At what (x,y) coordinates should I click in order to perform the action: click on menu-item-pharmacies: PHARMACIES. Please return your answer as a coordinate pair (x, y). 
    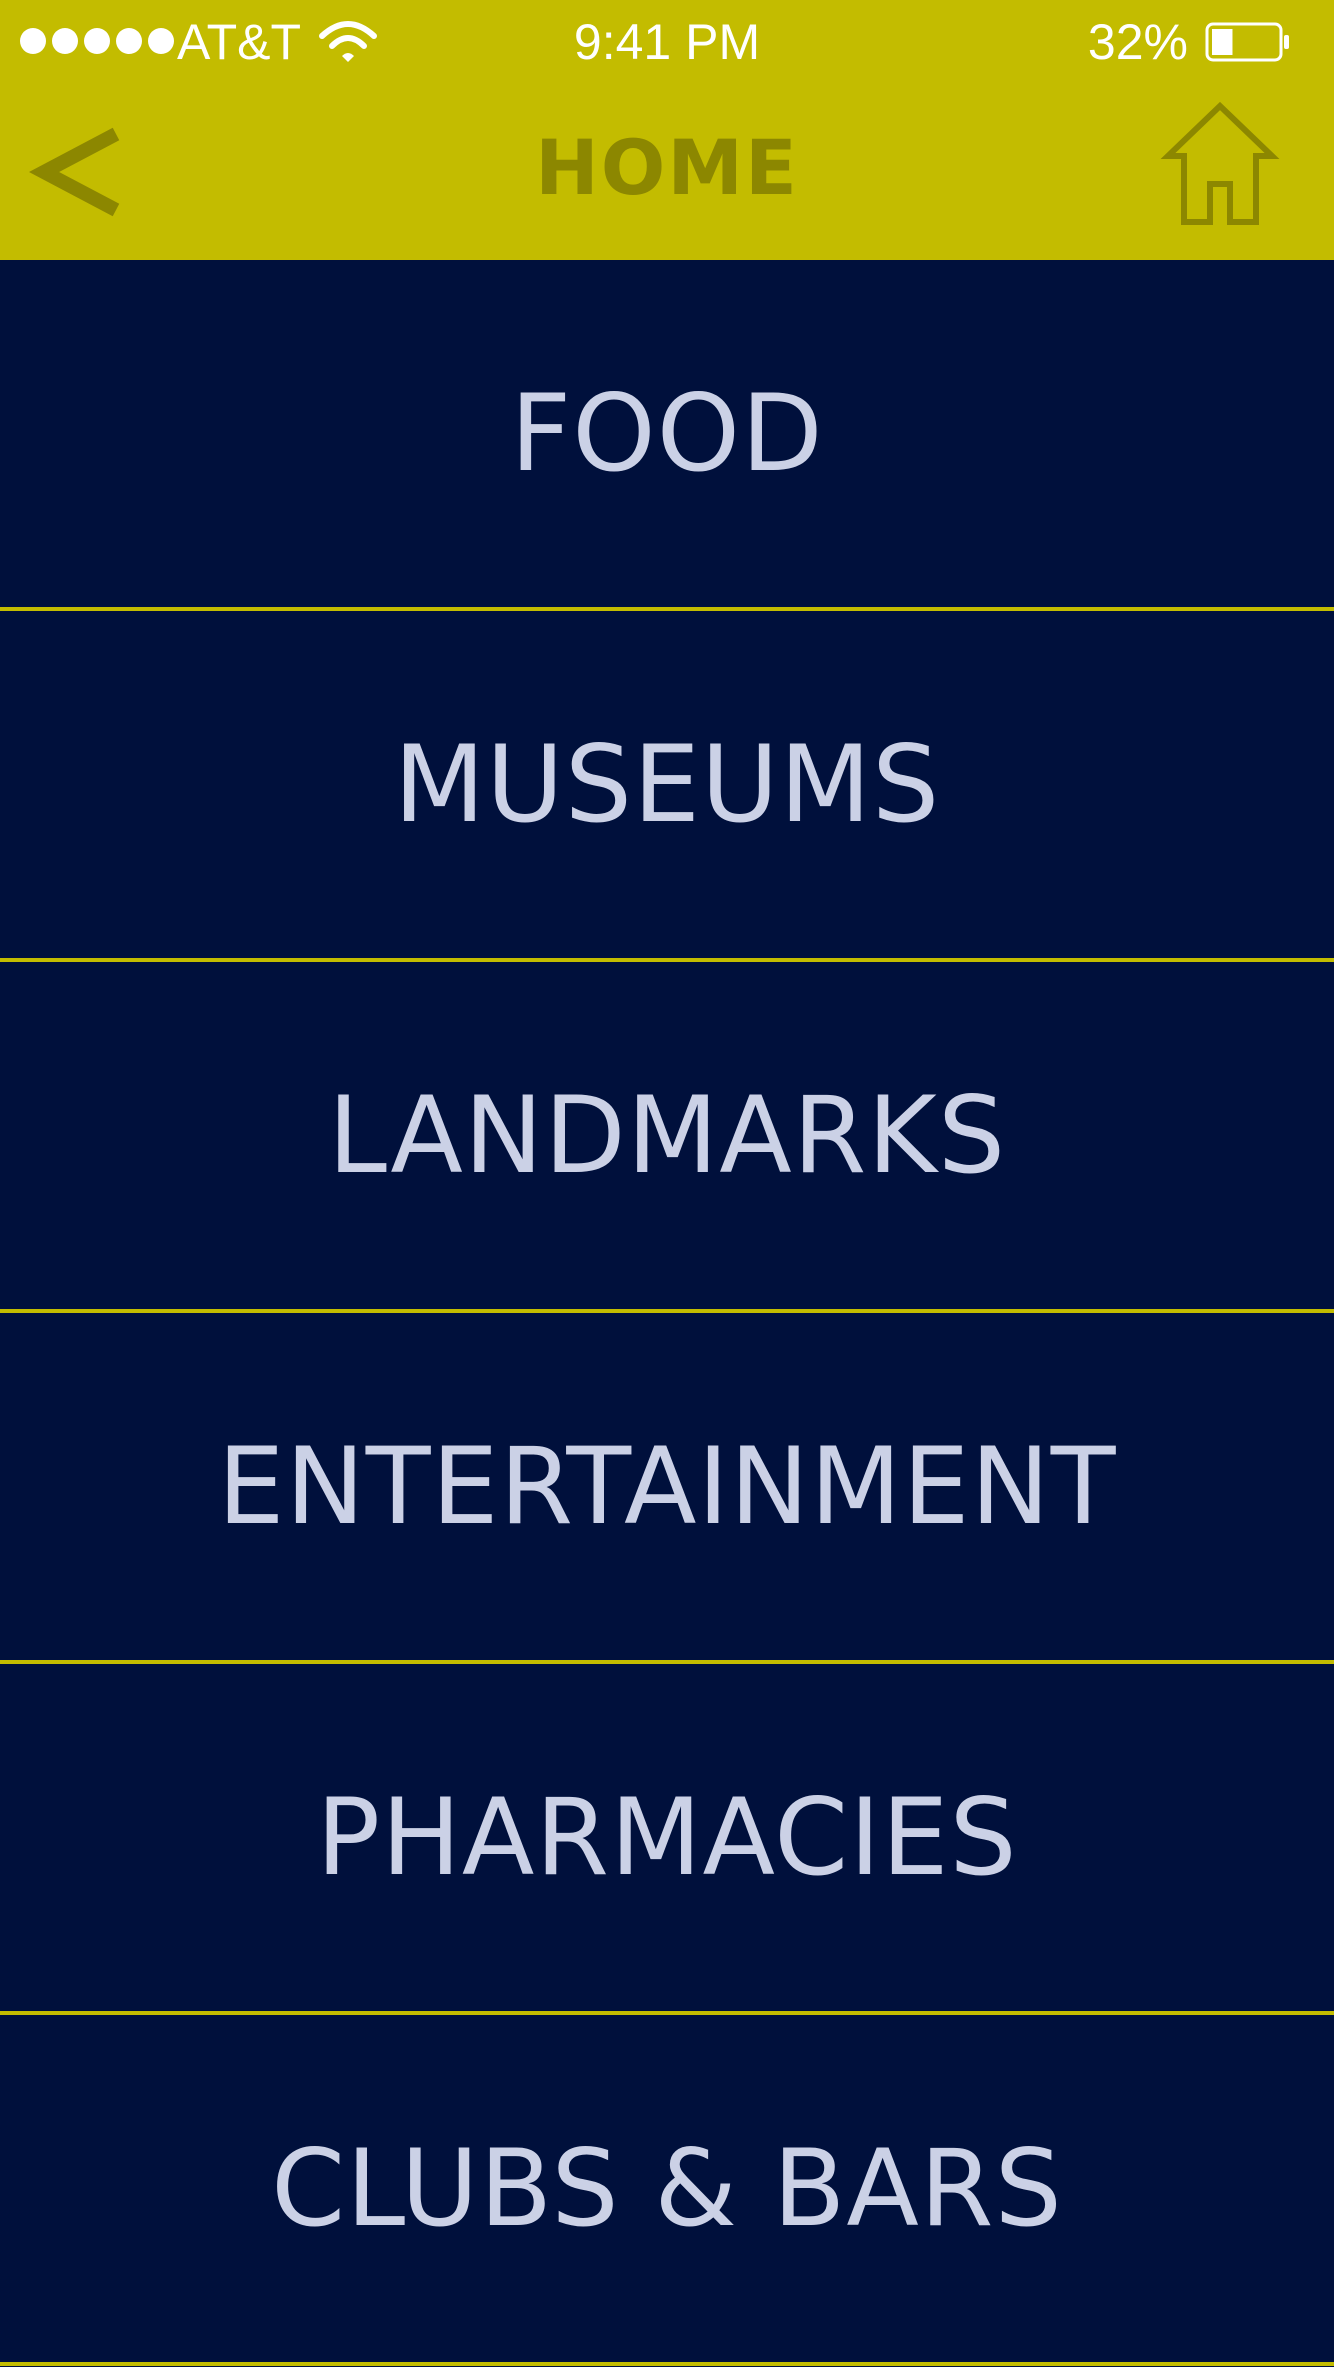
    Looking at the image, I should click on (667, 1839).